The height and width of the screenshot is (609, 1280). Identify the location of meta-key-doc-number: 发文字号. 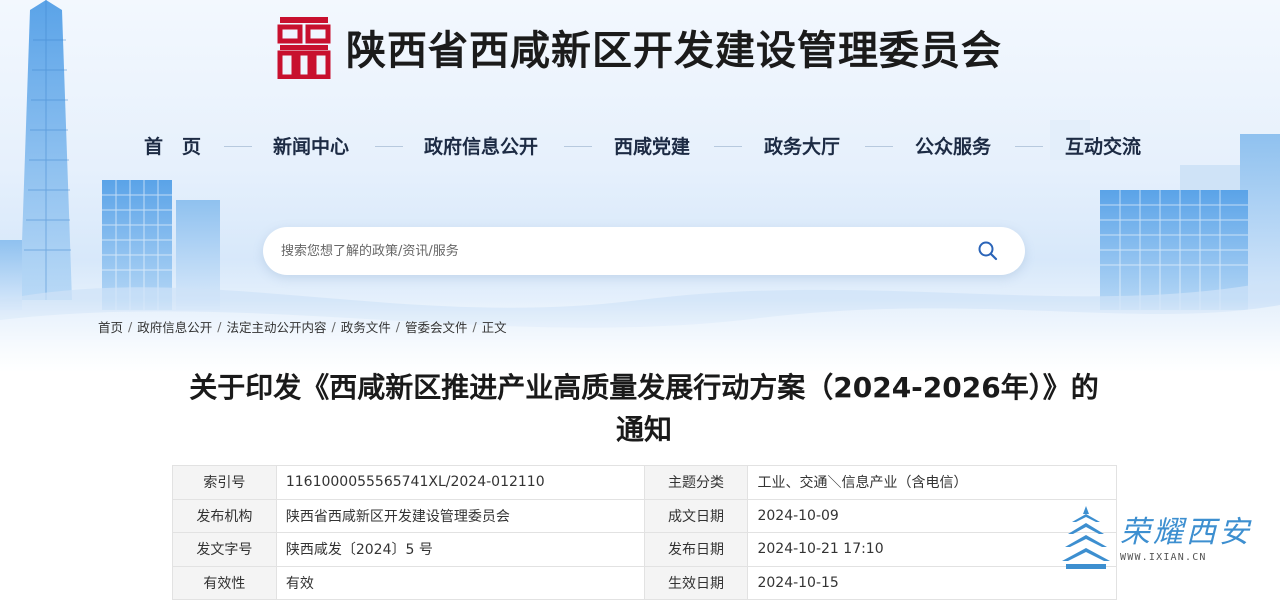
(224, 549).